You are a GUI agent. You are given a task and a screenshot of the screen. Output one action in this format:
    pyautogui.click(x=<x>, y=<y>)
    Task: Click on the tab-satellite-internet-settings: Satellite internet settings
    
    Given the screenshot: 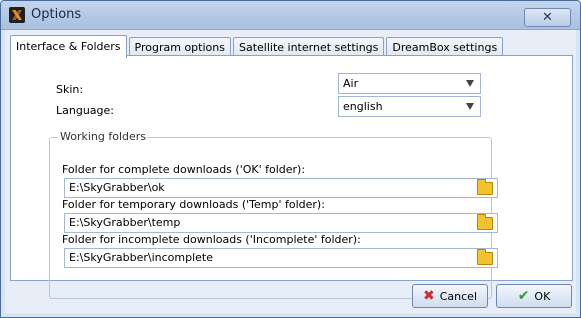 What is the action you would take?
    pyautogui.click(x=308, y=47)
    